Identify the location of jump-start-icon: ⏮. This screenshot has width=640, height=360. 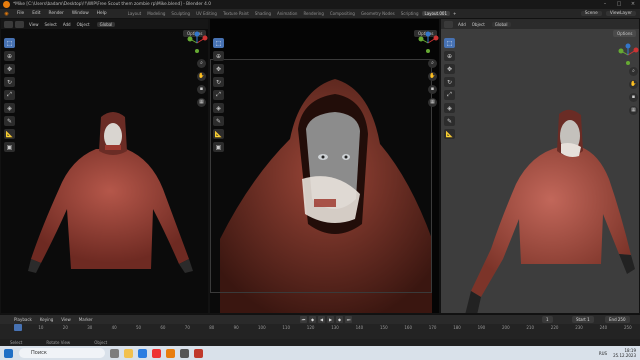
(303, 319).